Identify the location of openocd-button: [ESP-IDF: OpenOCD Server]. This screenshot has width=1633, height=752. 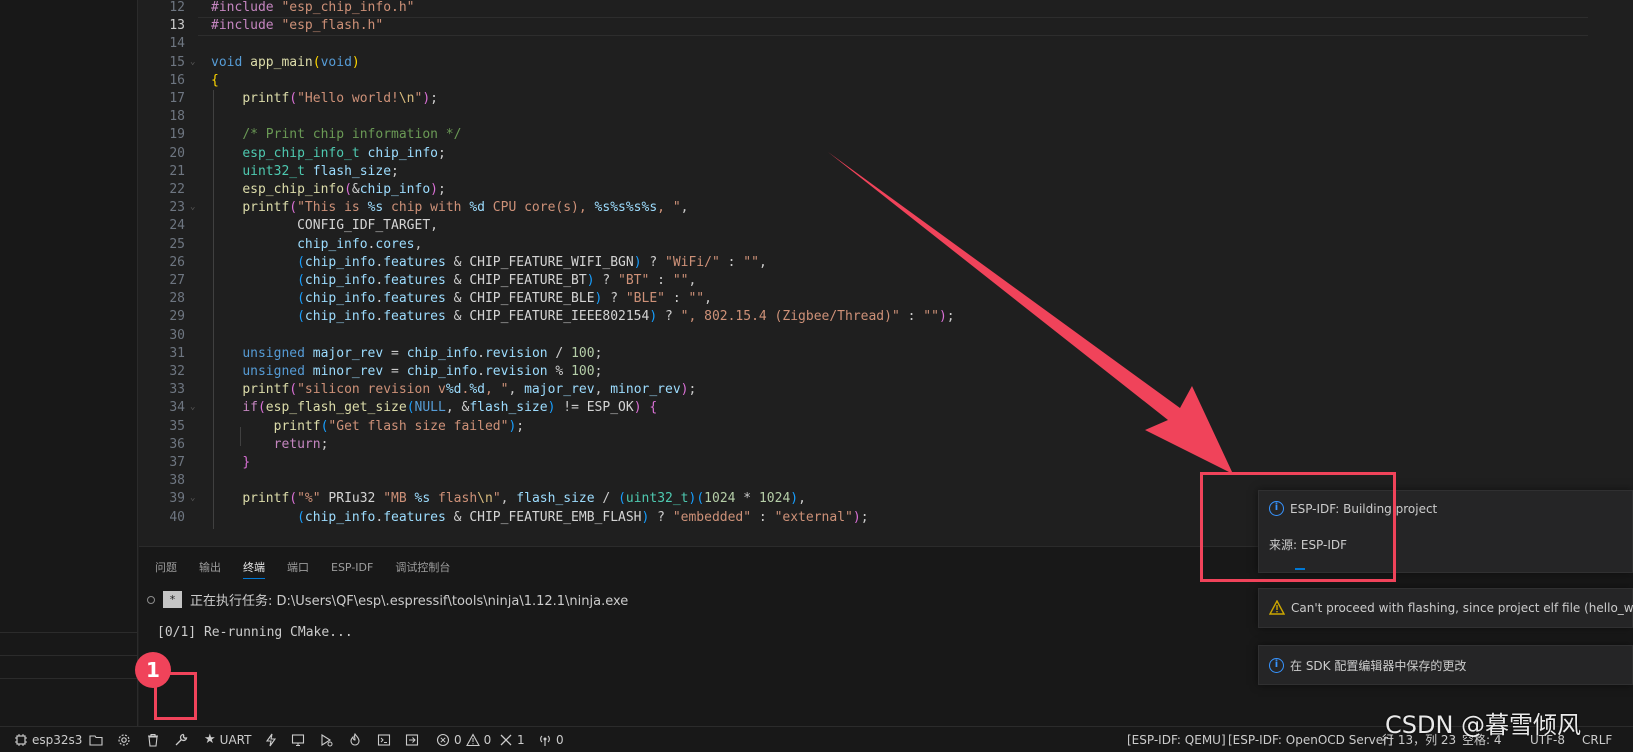
(1310, 739).